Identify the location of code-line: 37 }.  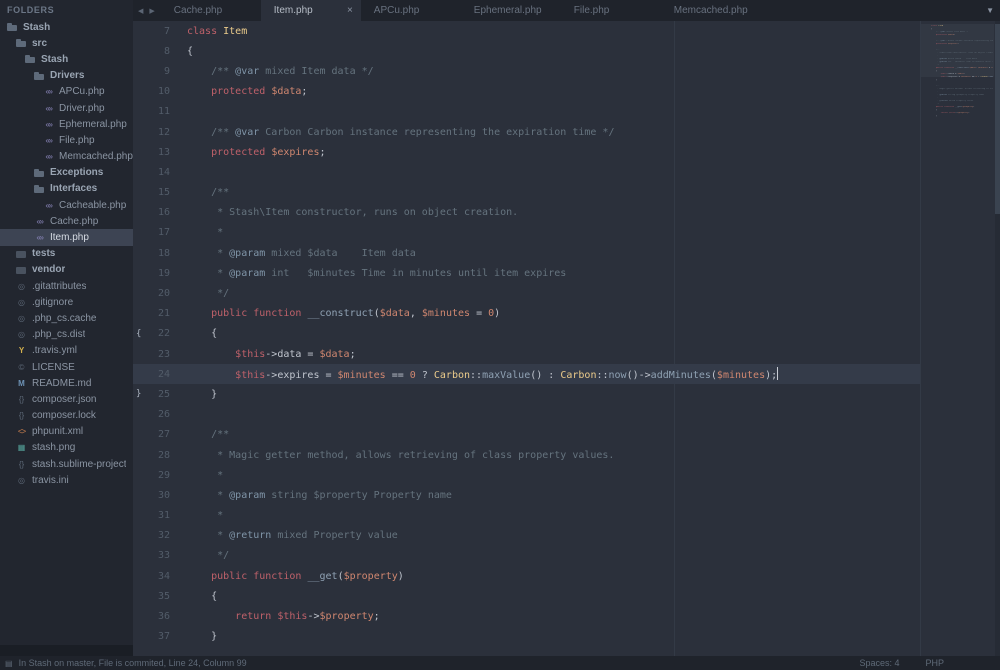
(526, 637).